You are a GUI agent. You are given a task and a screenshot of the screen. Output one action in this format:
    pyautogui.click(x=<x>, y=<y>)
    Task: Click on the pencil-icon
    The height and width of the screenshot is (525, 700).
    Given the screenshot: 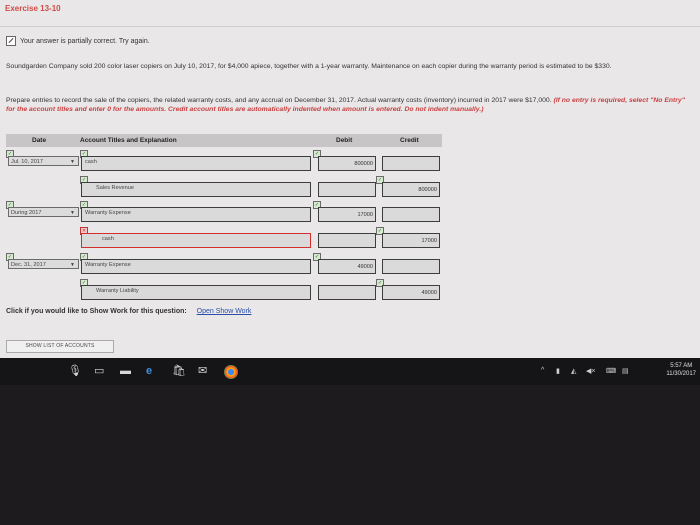 What is the action you would take?
    pyautogui.click(x=11, y=41)
    